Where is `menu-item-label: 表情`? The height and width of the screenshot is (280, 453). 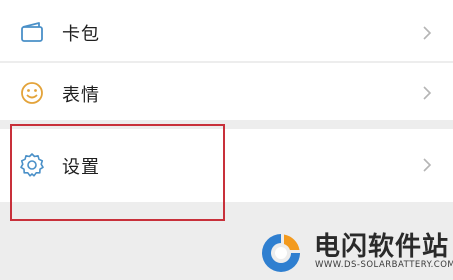 menu-item-label: 表情 is located at coordinates (81, 95).